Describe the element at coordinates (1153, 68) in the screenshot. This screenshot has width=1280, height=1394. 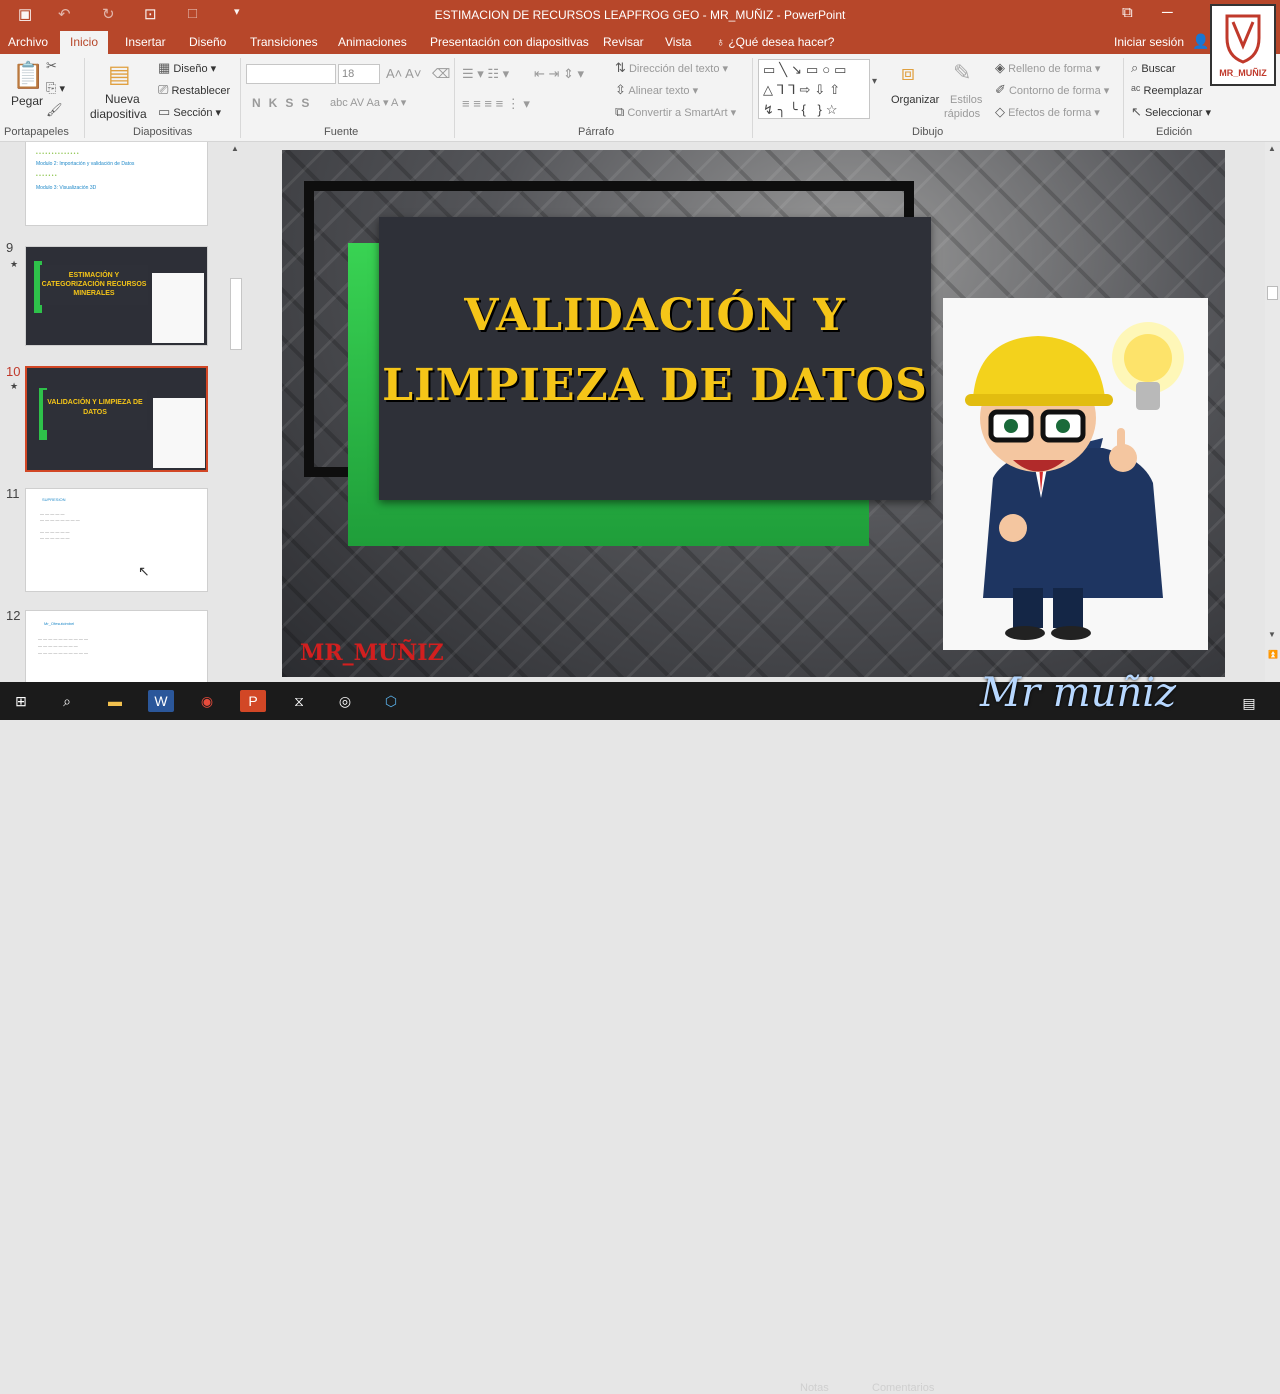
I see `find-button: ⌕ Buscar` at that location.